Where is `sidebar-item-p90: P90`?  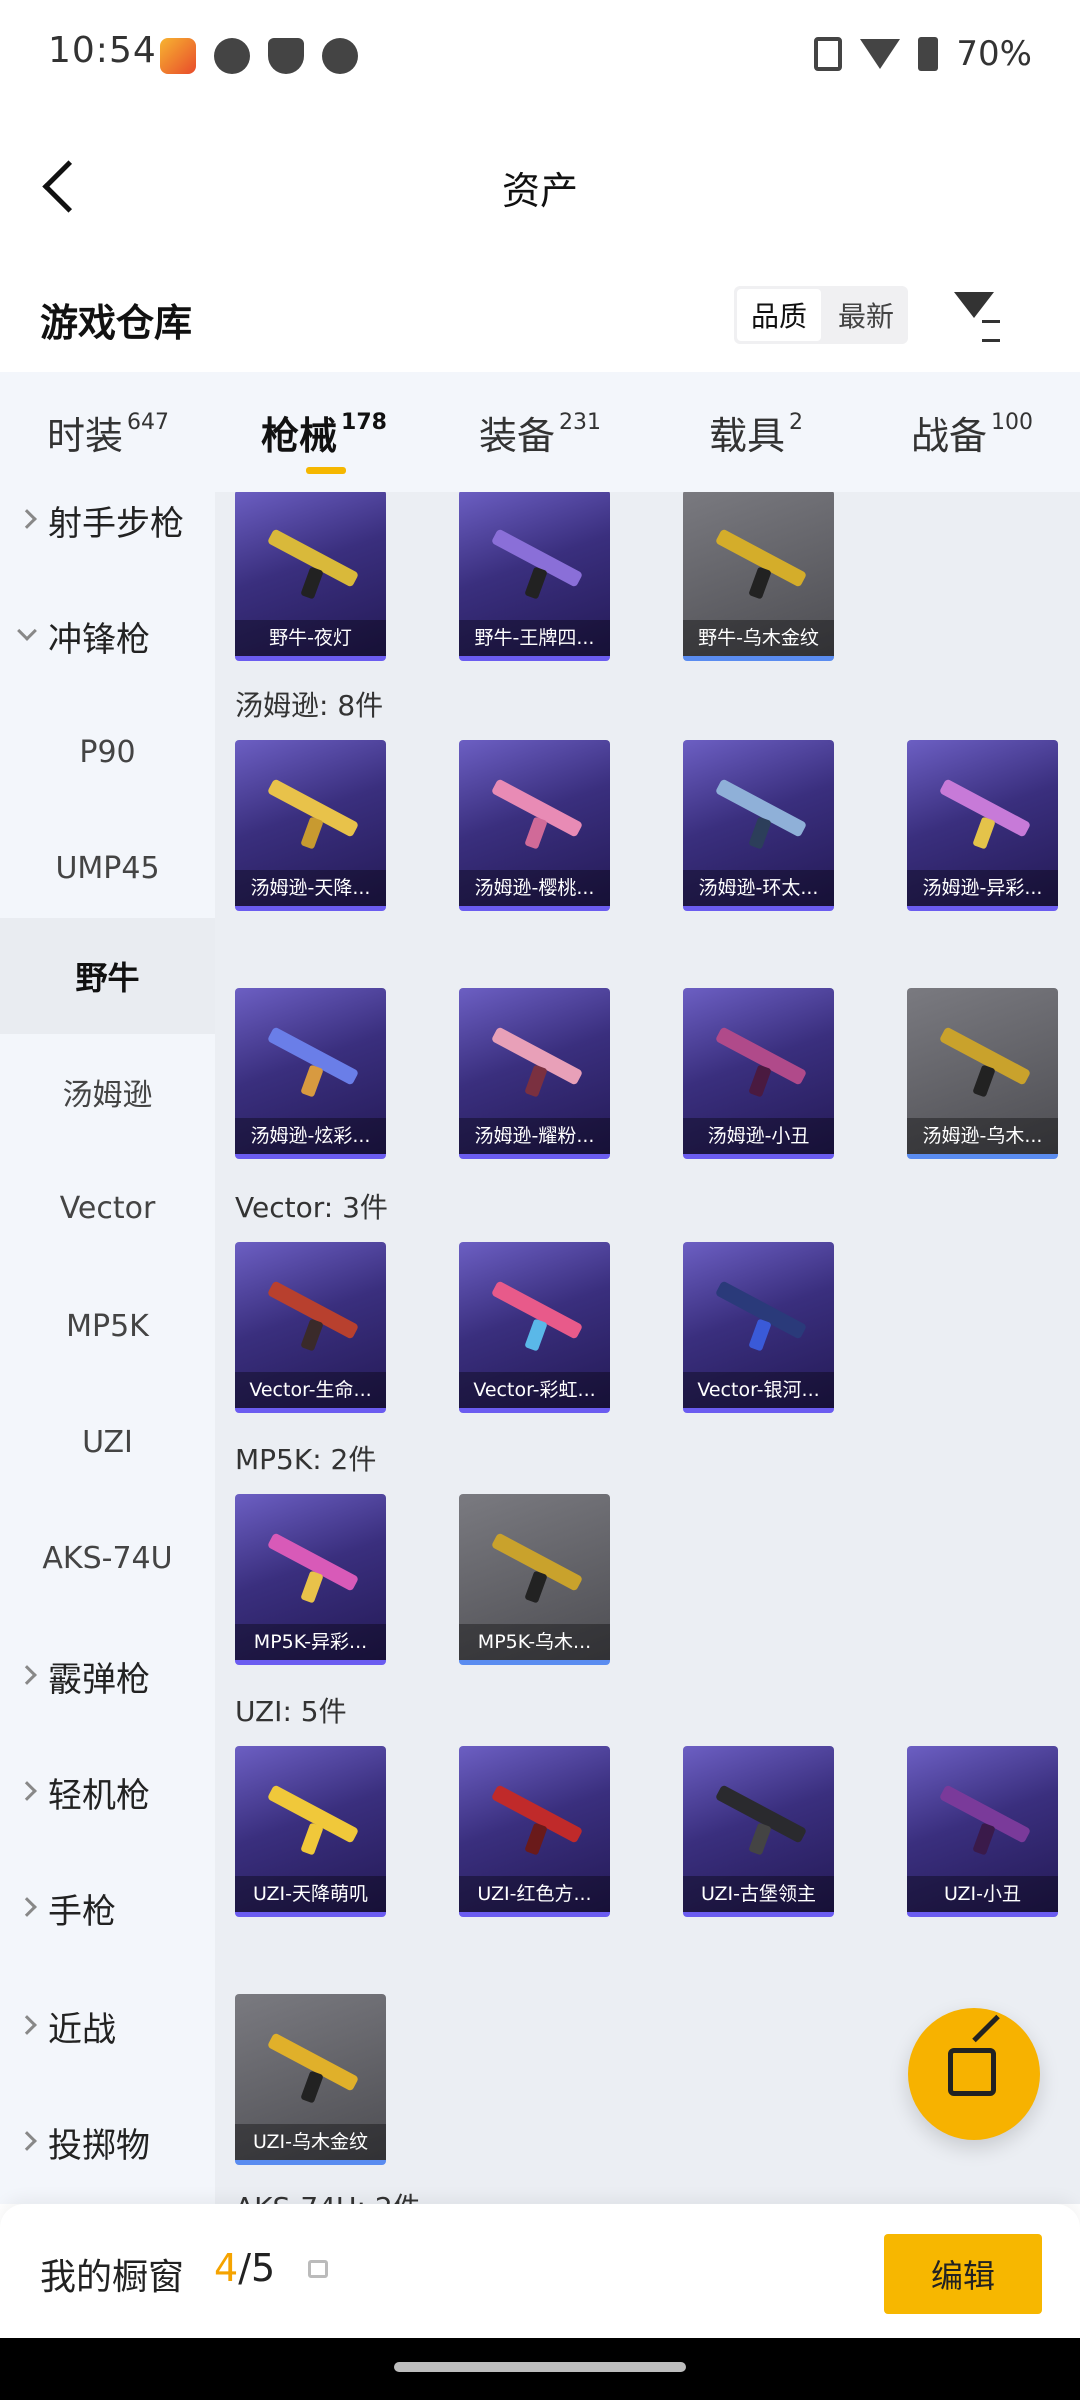
sidebar-item-p90: P90 is located at coordinates (107, 752).